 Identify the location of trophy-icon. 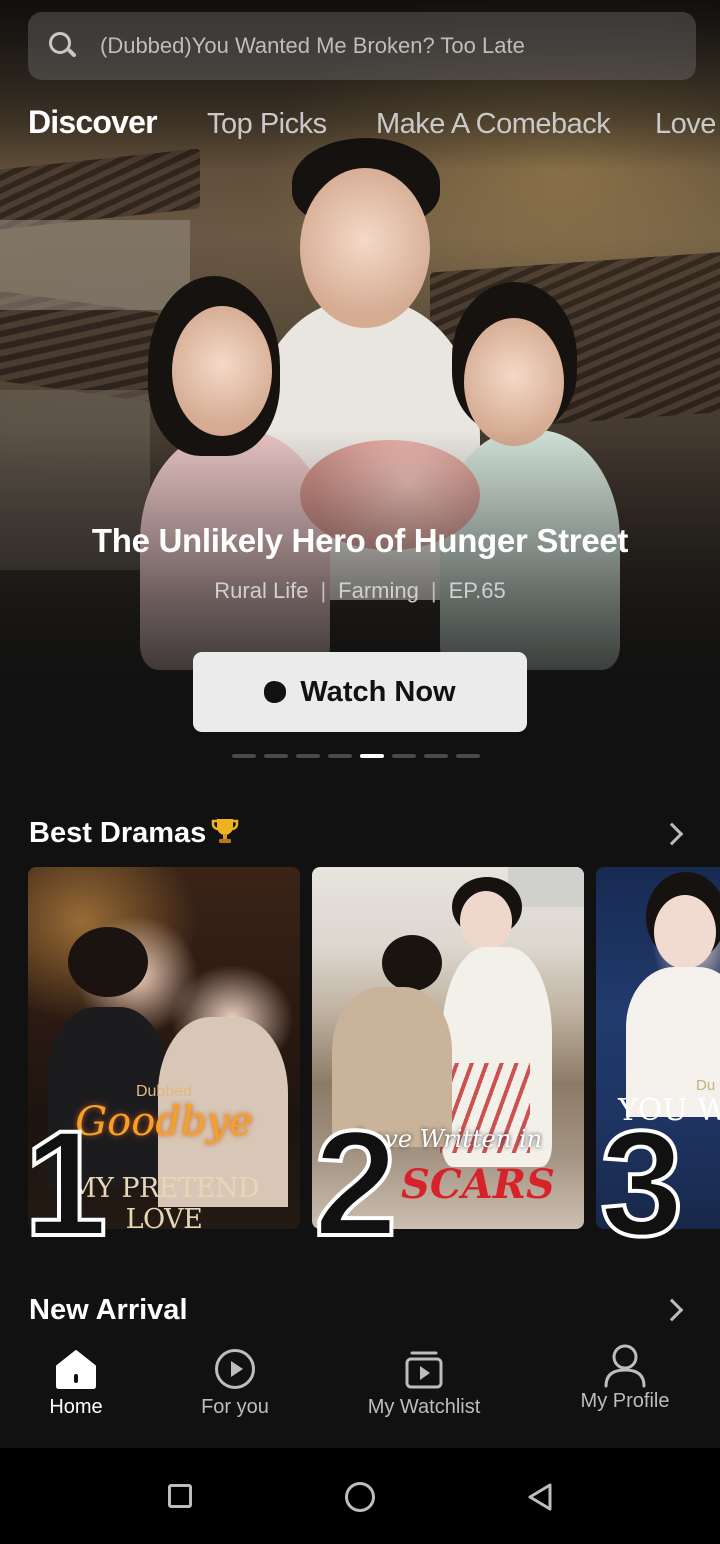
(225, 831).